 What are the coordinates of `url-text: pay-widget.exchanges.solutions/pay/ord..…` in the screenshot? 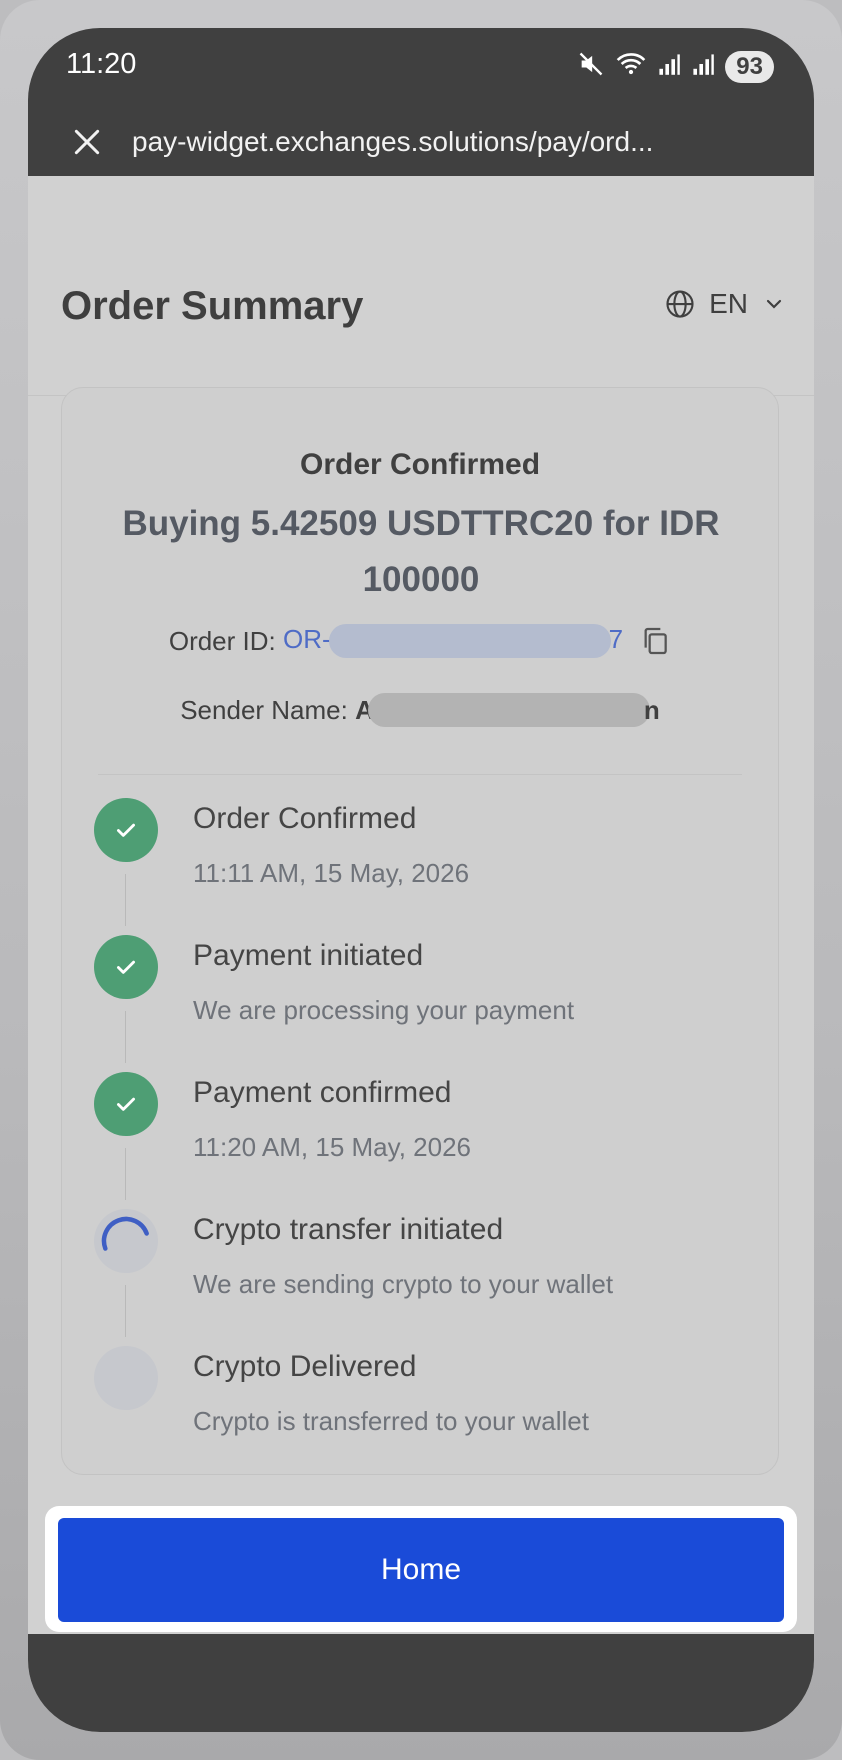 It's located at (392, 142).